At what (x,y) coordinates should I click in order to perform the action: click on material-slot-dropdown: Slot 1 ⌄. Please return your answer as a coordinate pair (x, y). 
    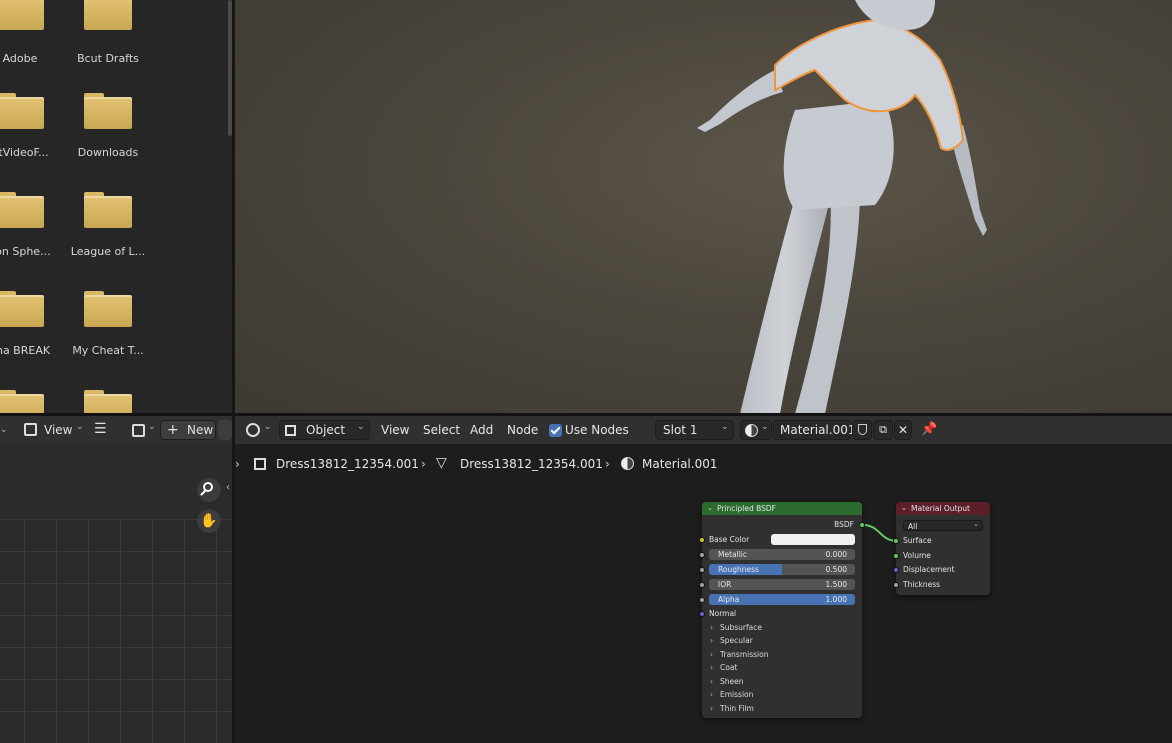
    Looking at the image, I should click on (694, 430).